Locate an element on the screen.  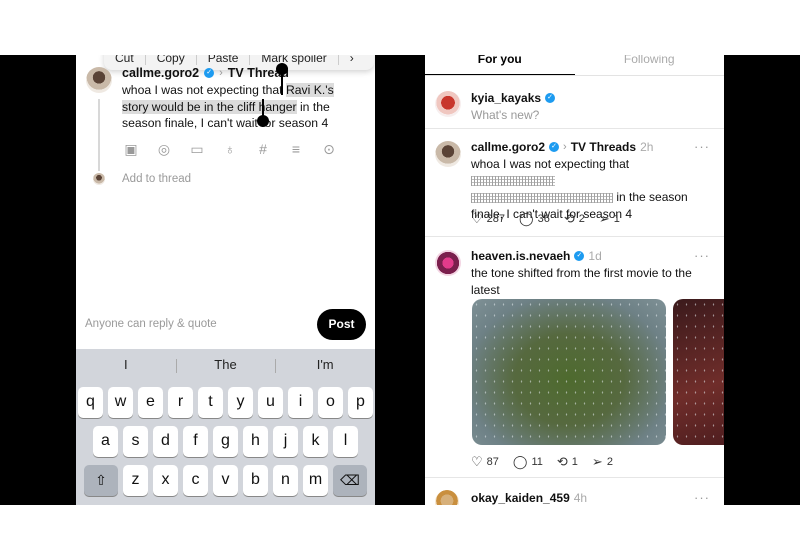
key-f: f is located at coordinates (195, 441).